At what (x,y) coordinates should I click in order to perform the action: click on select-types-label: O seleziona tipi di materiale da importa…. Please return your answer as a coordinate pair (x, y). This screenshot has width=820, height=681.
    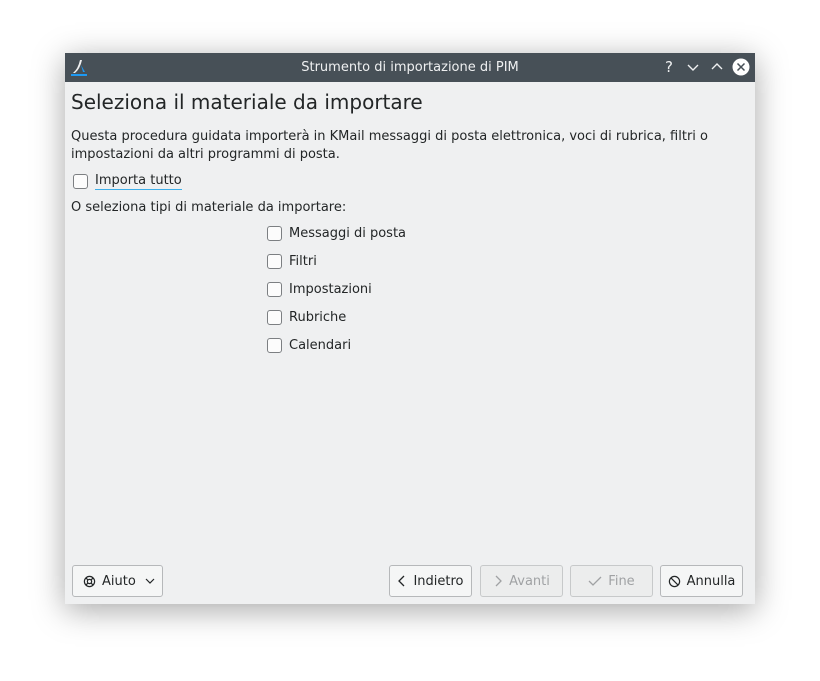
    Looking at the image, I should click on (209, 207).